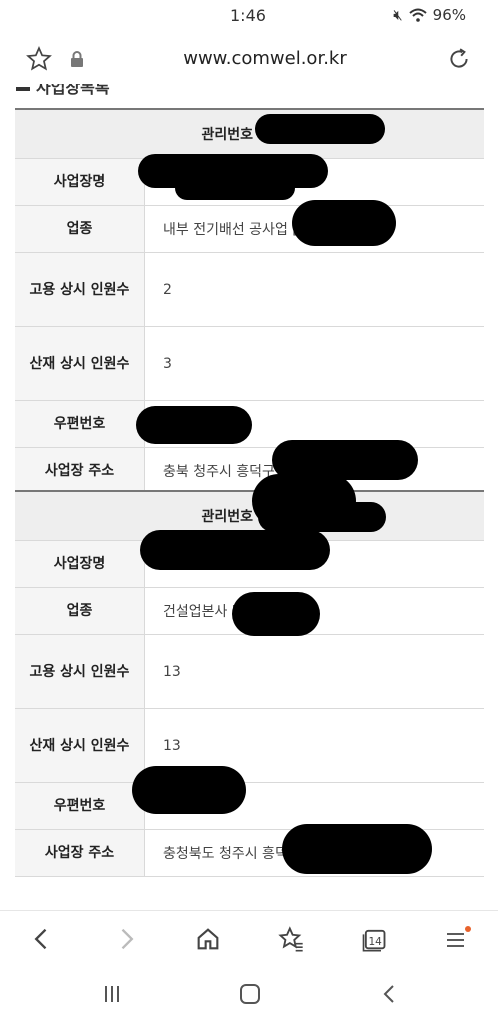 The height and width of the screenshot is (1024, 498). What do you see at coordinates (39, 59) in the screenshot?
I see `bookmark-star-icon` at bounding box center [39, 59].